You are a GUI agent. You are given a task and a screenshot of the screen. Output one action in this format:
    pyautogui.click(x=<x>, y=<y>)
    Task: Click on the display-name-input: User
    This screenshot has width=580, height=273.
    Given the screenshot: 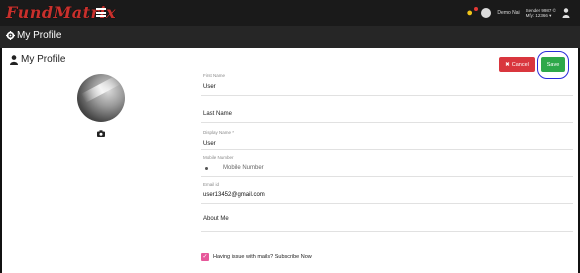 What is the action you would take?
    pyautogui.click(x=209, y=144)
    